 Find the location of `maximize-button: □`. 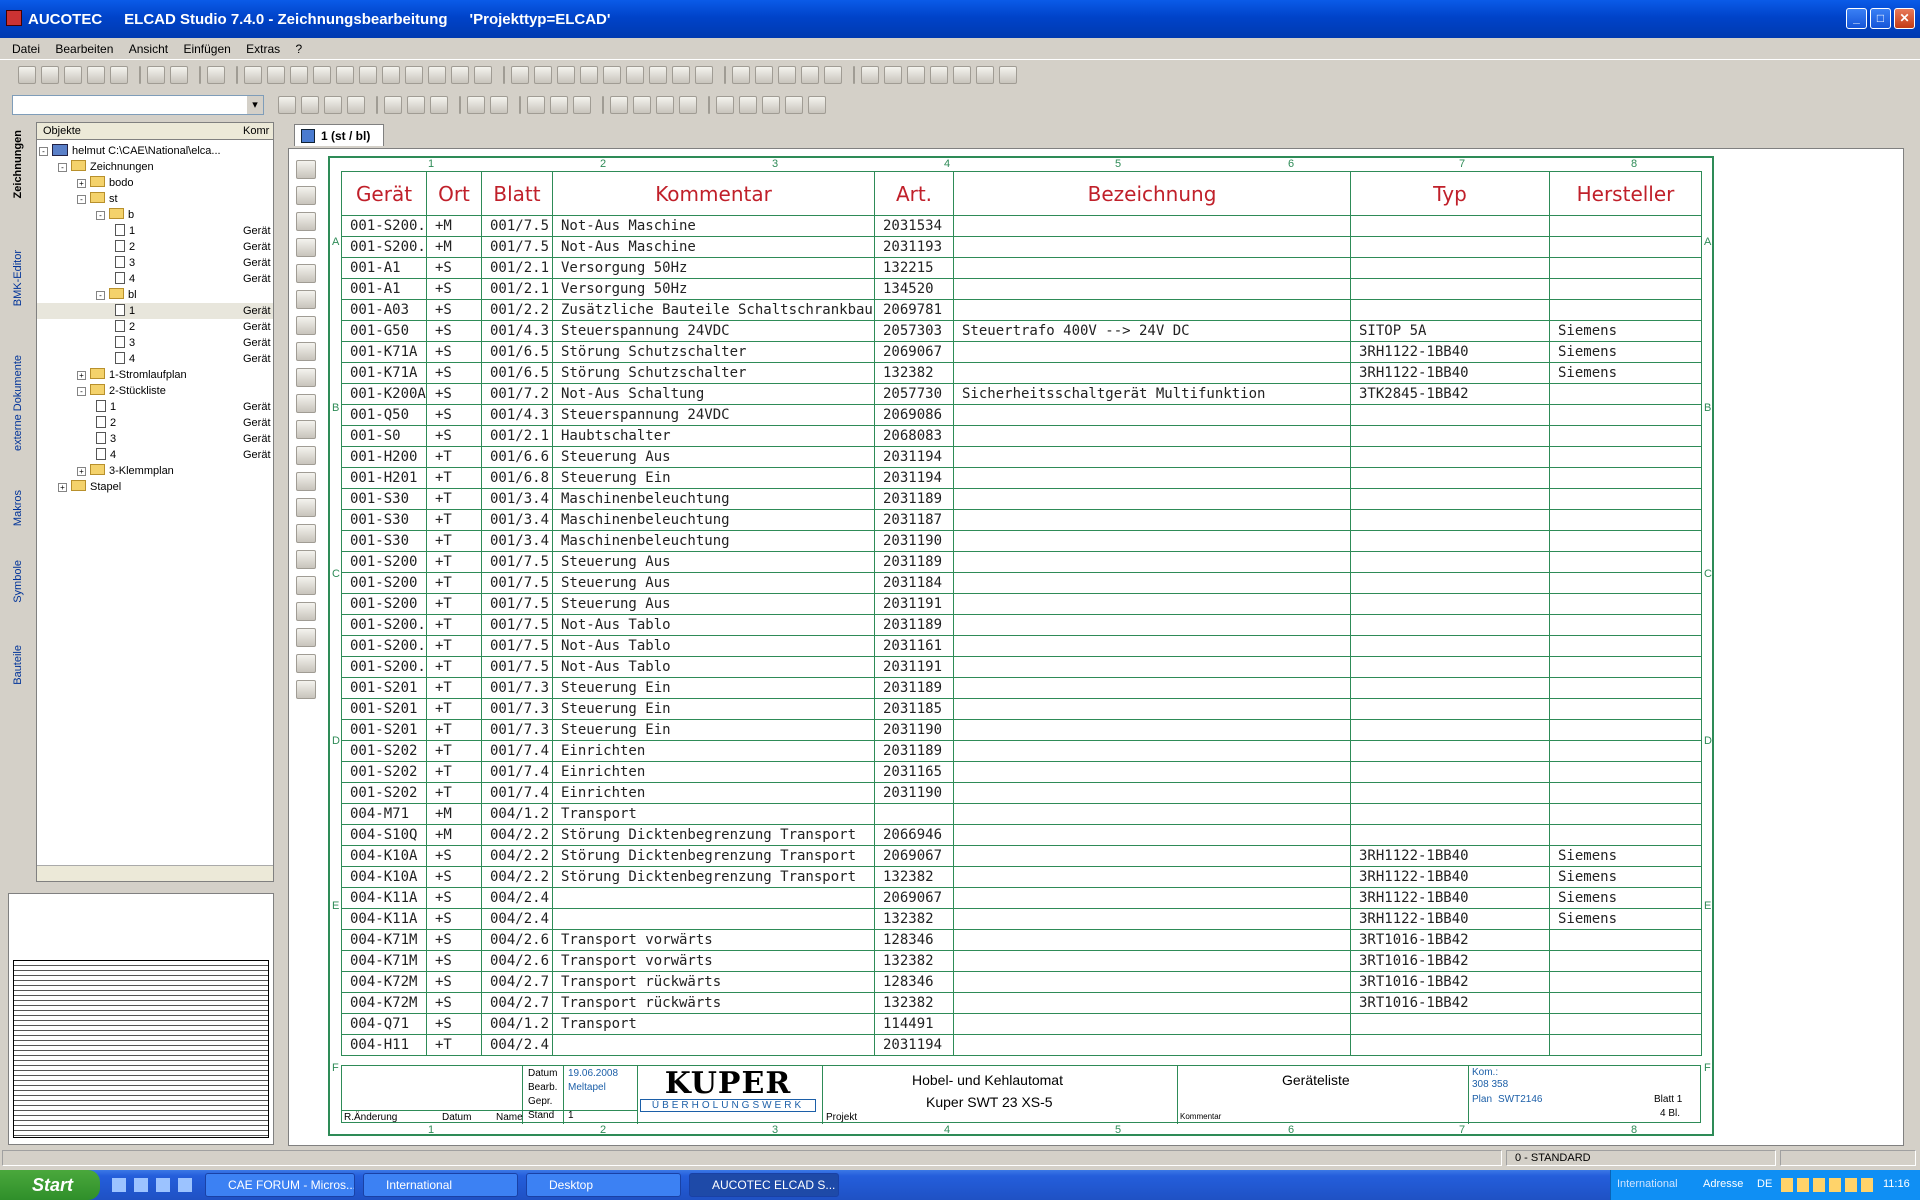

maximize-button: □ is located at coordinates (1880, 18).